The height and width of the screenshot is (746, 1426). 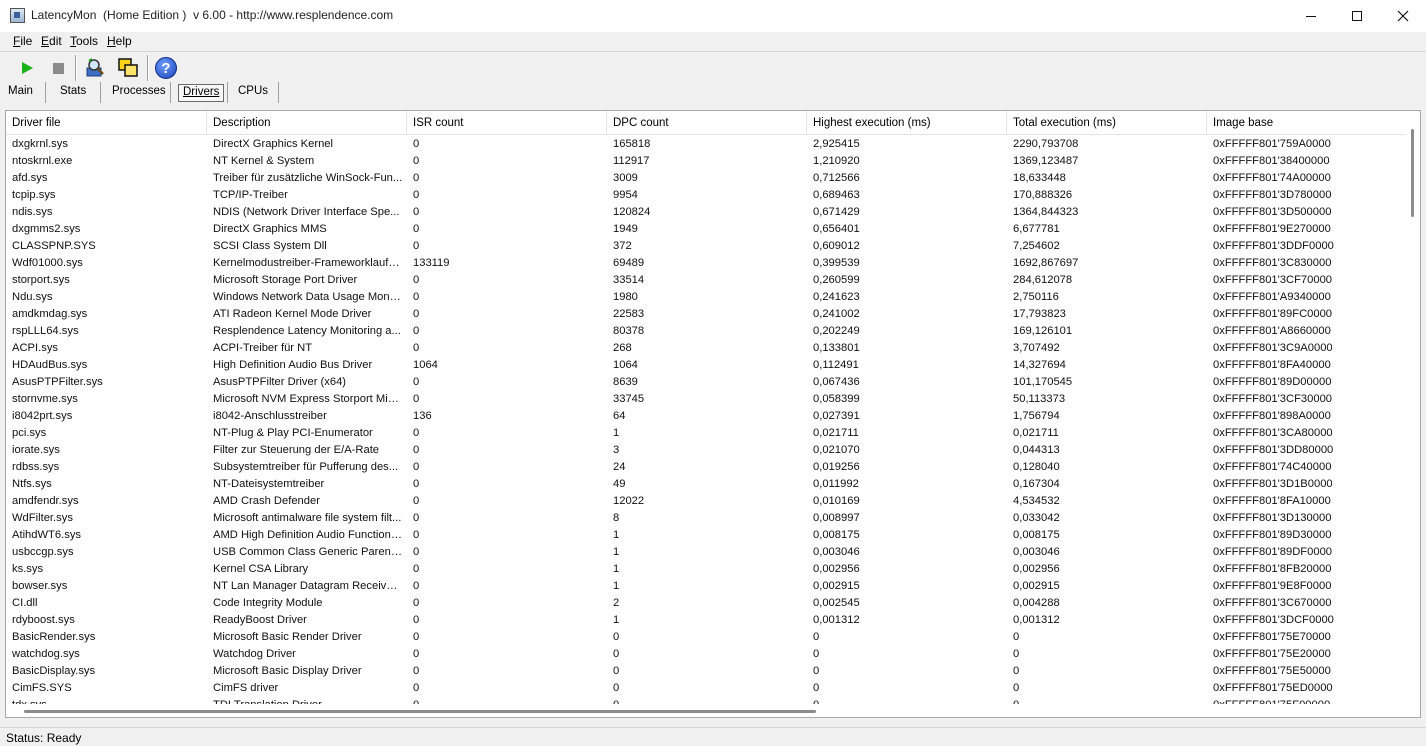 What do you see at coordinates (1272, 212) in the screenshot?
I see `cell-image-base: 0xFFFFF801'3D500000` at bounding box center [1272, 212].